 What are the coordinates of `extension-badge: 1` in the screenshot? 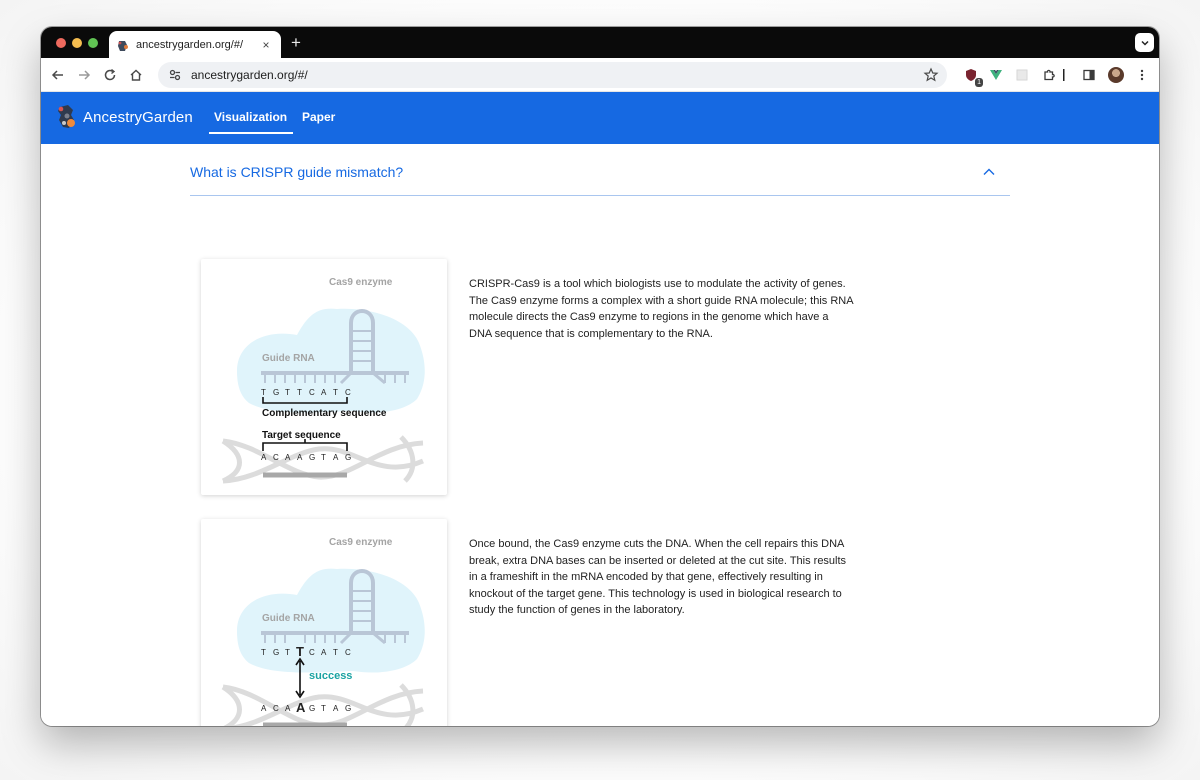 It's located at (979, 82).